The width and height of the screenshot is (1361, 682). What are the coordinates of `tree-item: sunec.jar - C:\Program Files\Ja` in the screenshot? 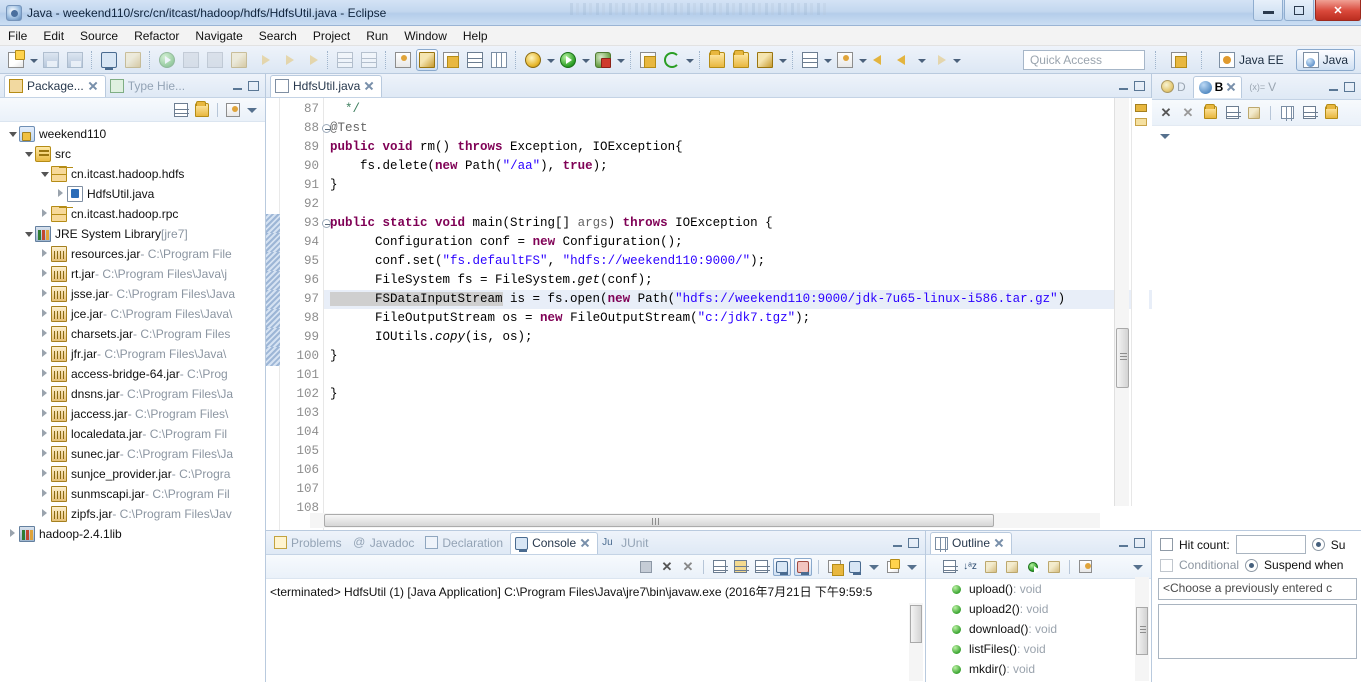 It's located at (132, 454).